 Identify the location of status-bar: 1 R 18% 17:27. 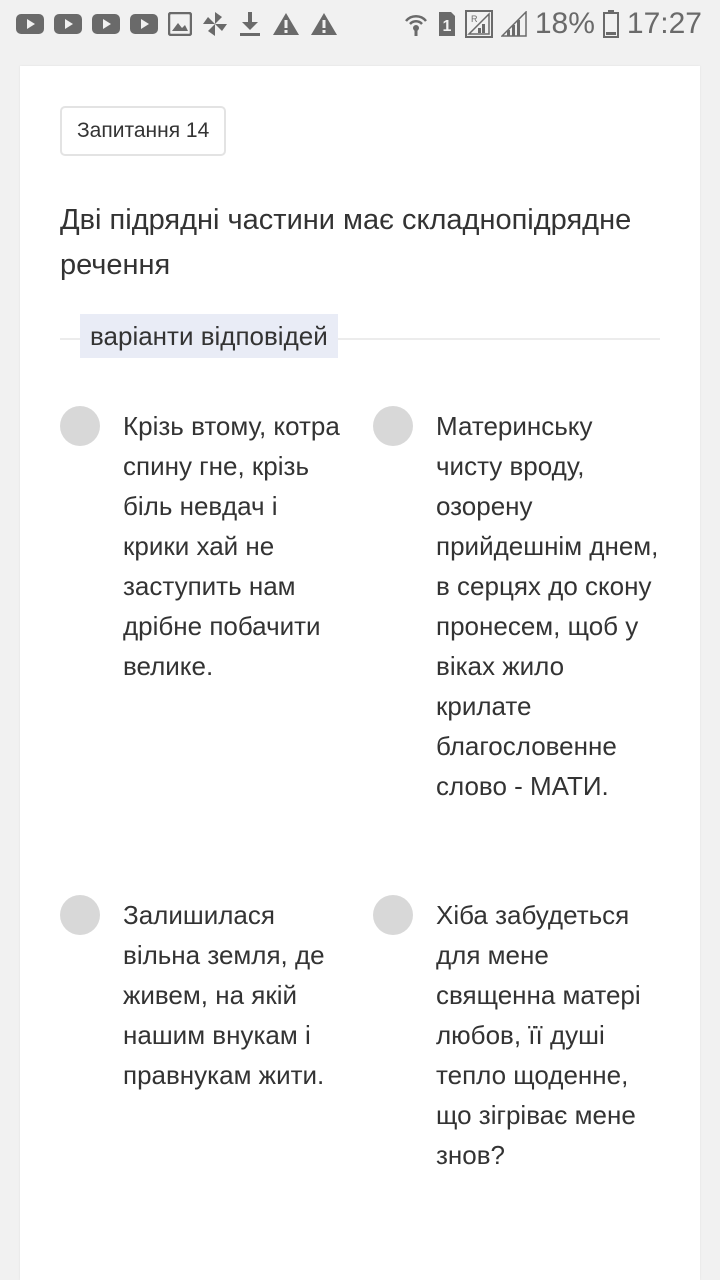
(360, 24).